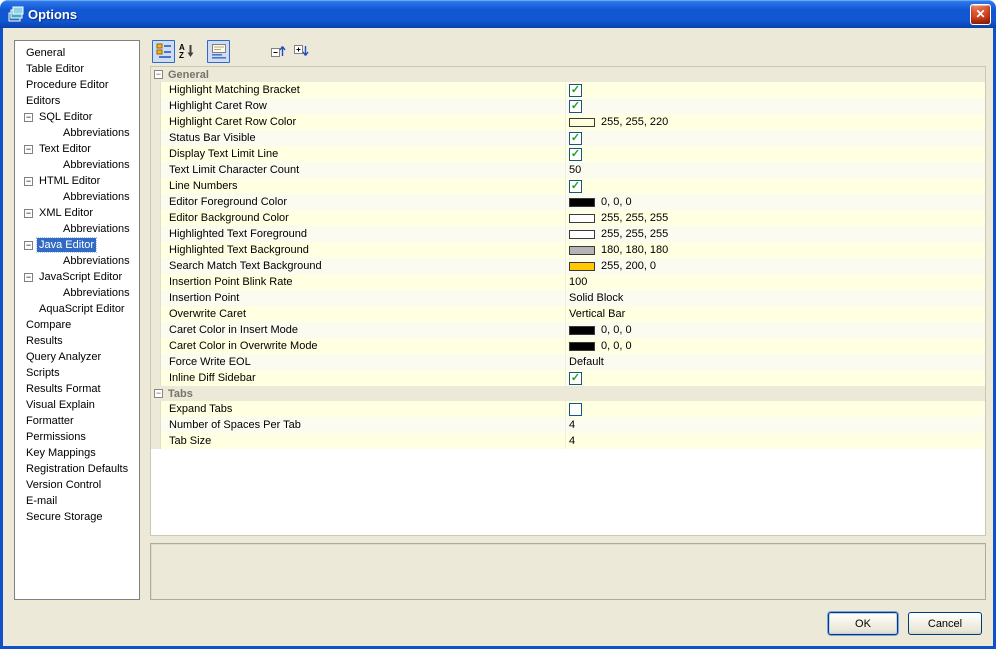  I want to click on sidebar-item-permissions: Permissions, so click(77, 437).